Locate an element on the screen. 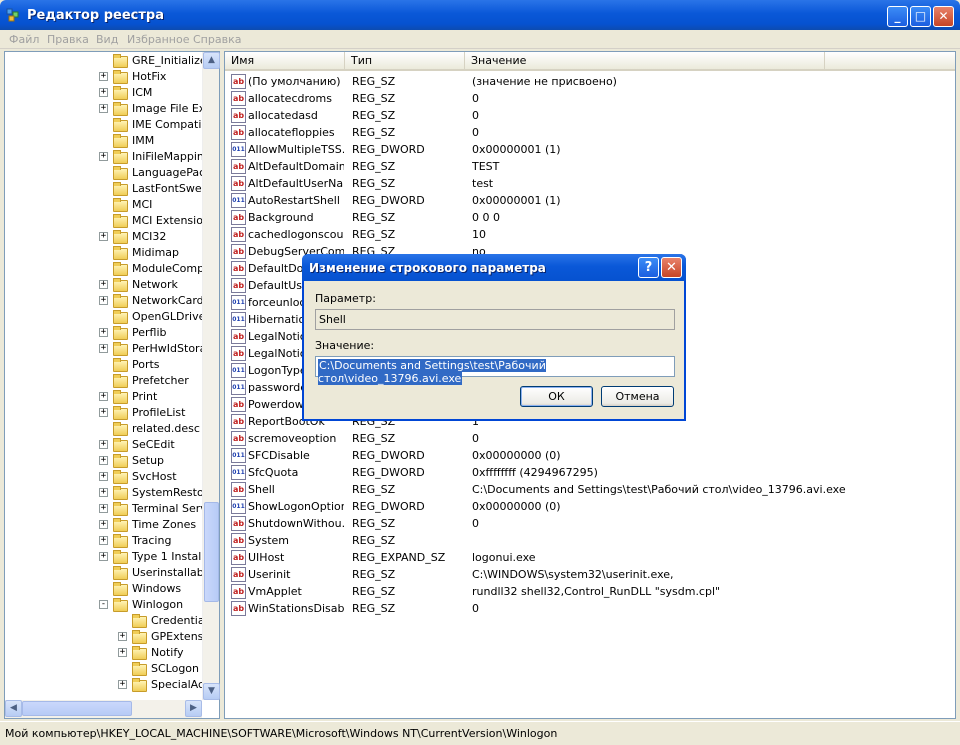 This screenshot has width=960, height=745. tree-item: + Network is located at coordinates (103, 285).